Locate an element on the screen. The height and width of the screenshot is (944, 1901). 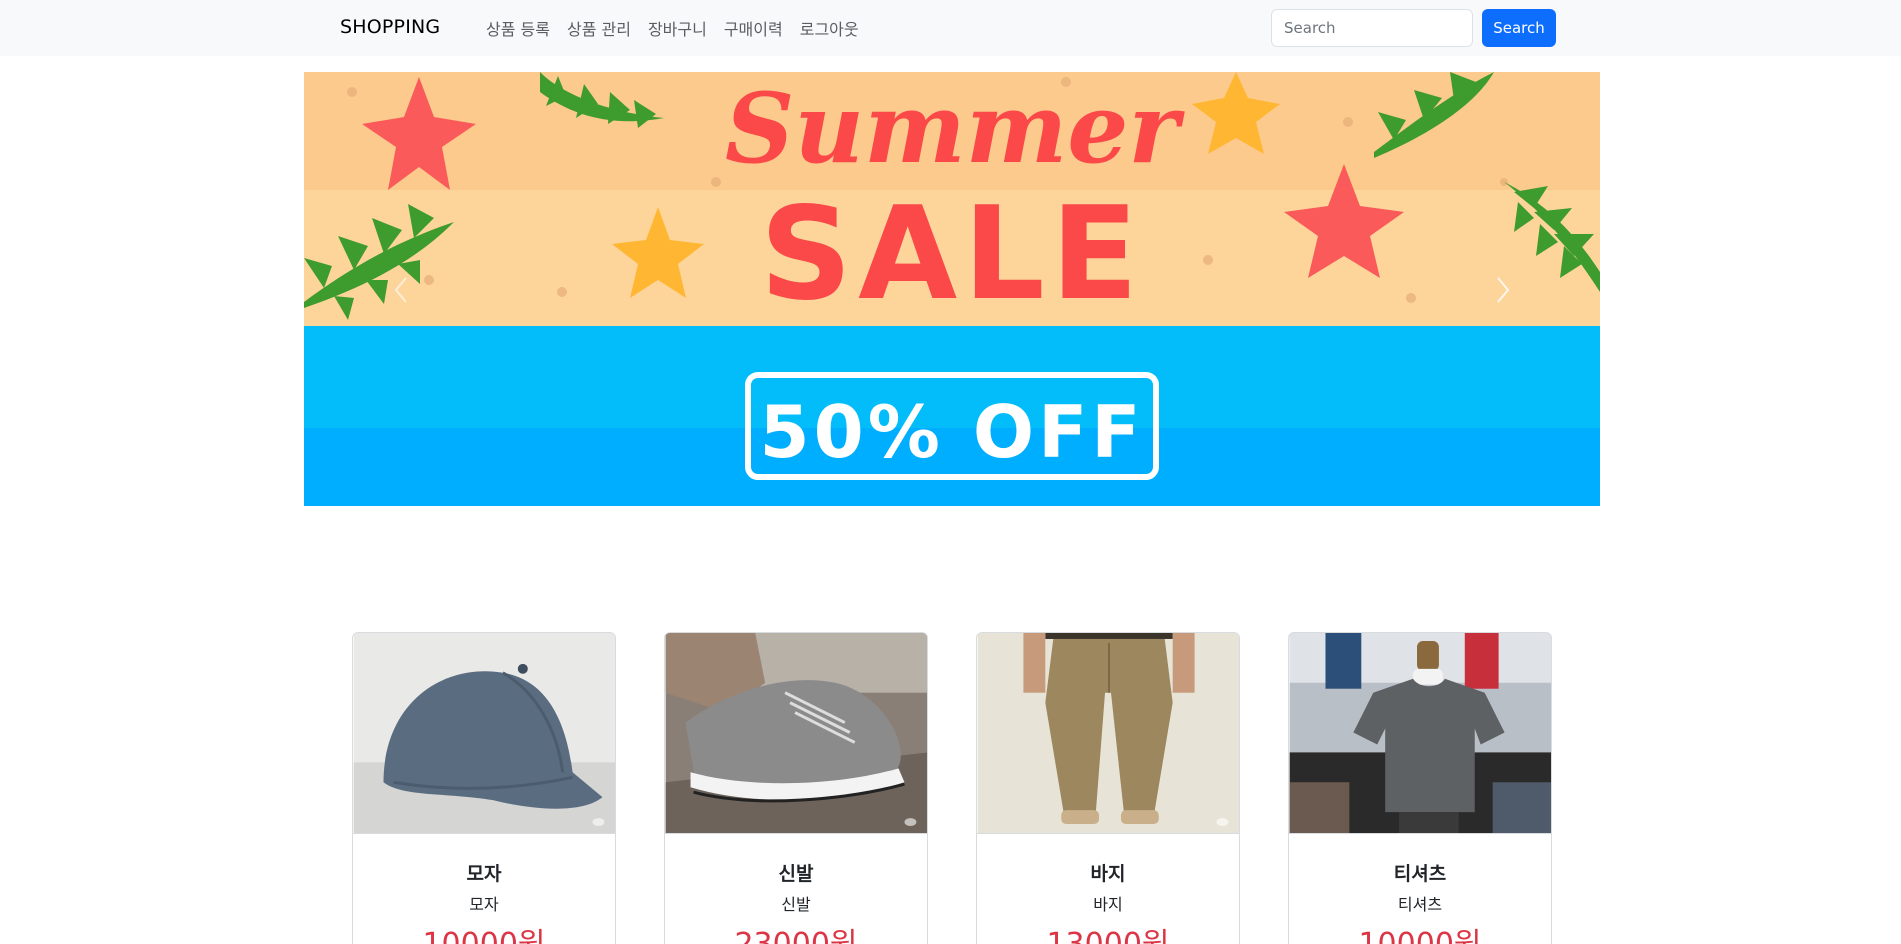
product-description: 신발 is located at coordinates (796, 904).